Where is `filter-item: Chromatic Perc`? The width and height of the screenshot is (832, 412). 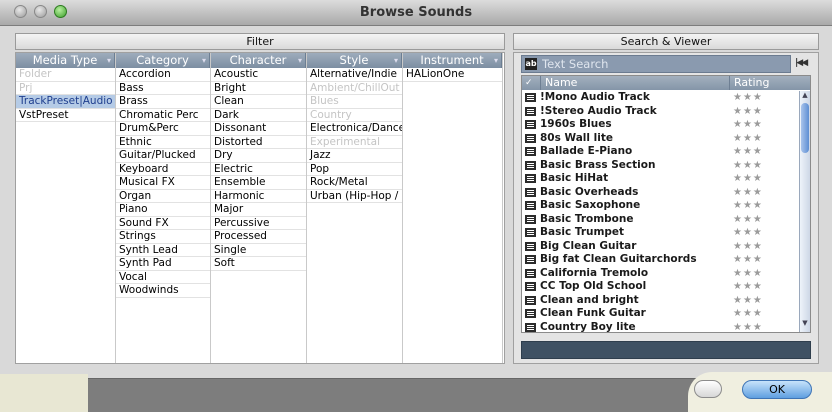 filter-item: Chromatic Perc is located at coordinates (163, 115).